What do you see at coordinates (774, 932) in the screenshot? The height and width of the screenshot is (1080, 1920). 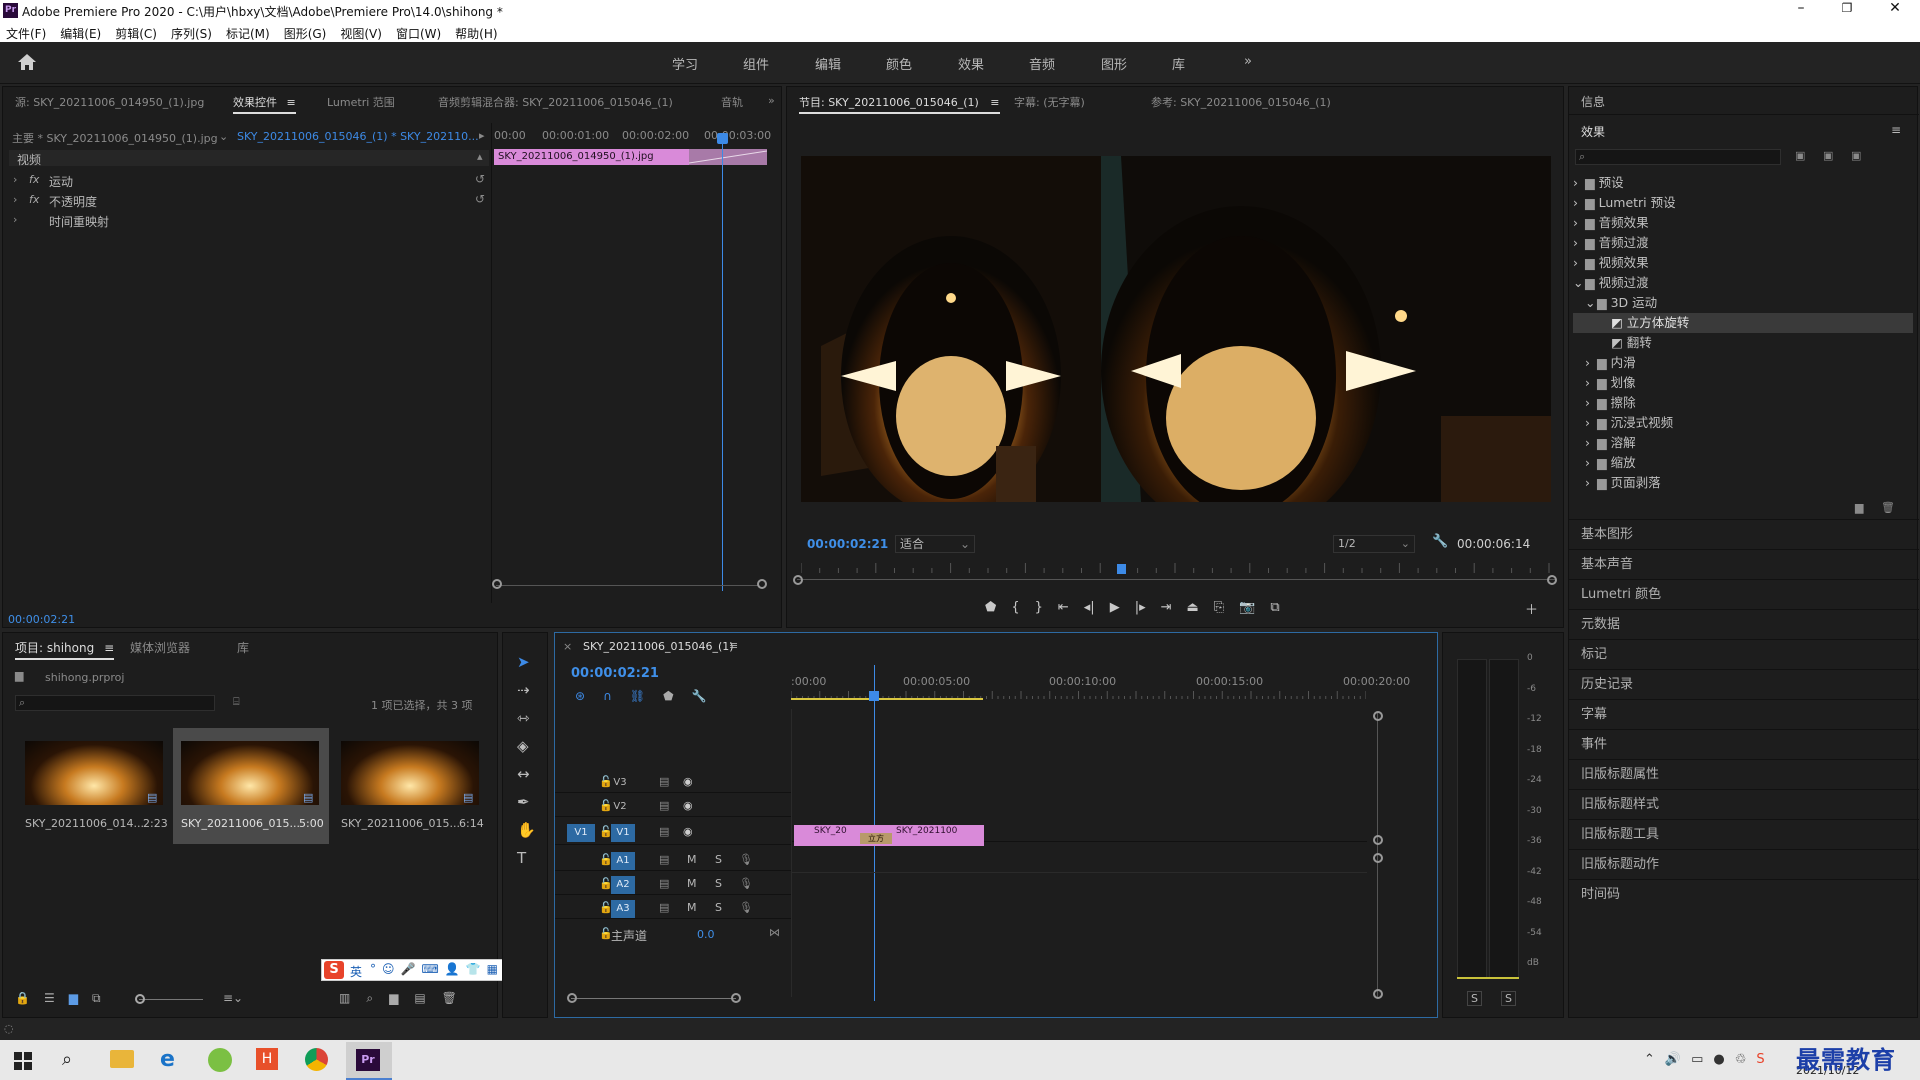 I see `go-to-end-icon: ⋈` at bounding box center [774, 932].